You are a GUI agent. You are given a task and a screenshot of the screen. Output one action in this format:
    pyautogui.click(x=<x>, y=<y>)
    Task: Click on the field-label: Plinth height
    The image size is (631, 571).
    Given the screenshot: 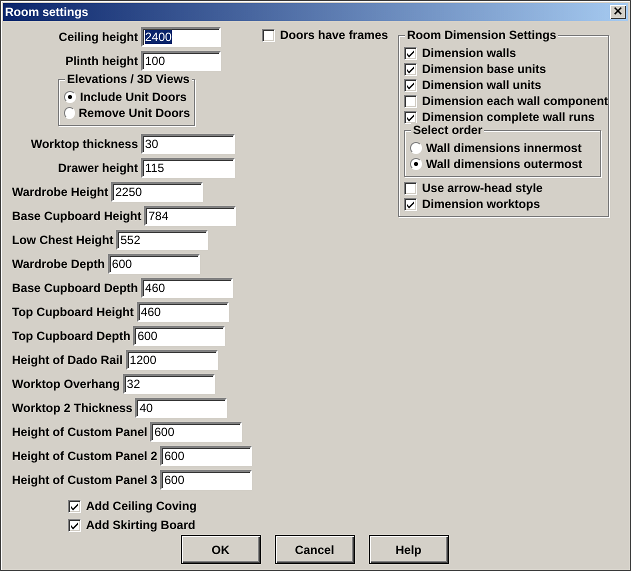 What is the action you would take?
    pyautogui.click(x=101, y=61)
    